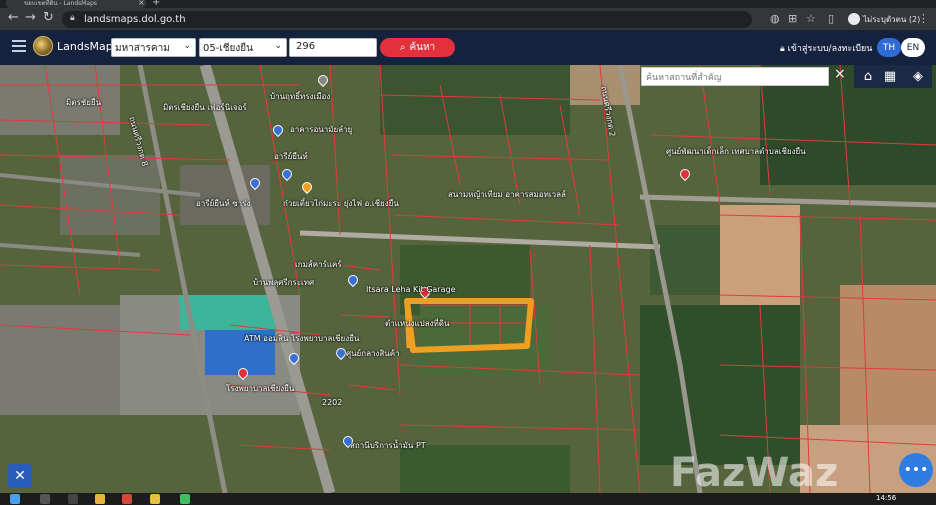 The width and height of the screenshot is (936, 505). I want to click on lang-th-button: TH, so click(889, 47).